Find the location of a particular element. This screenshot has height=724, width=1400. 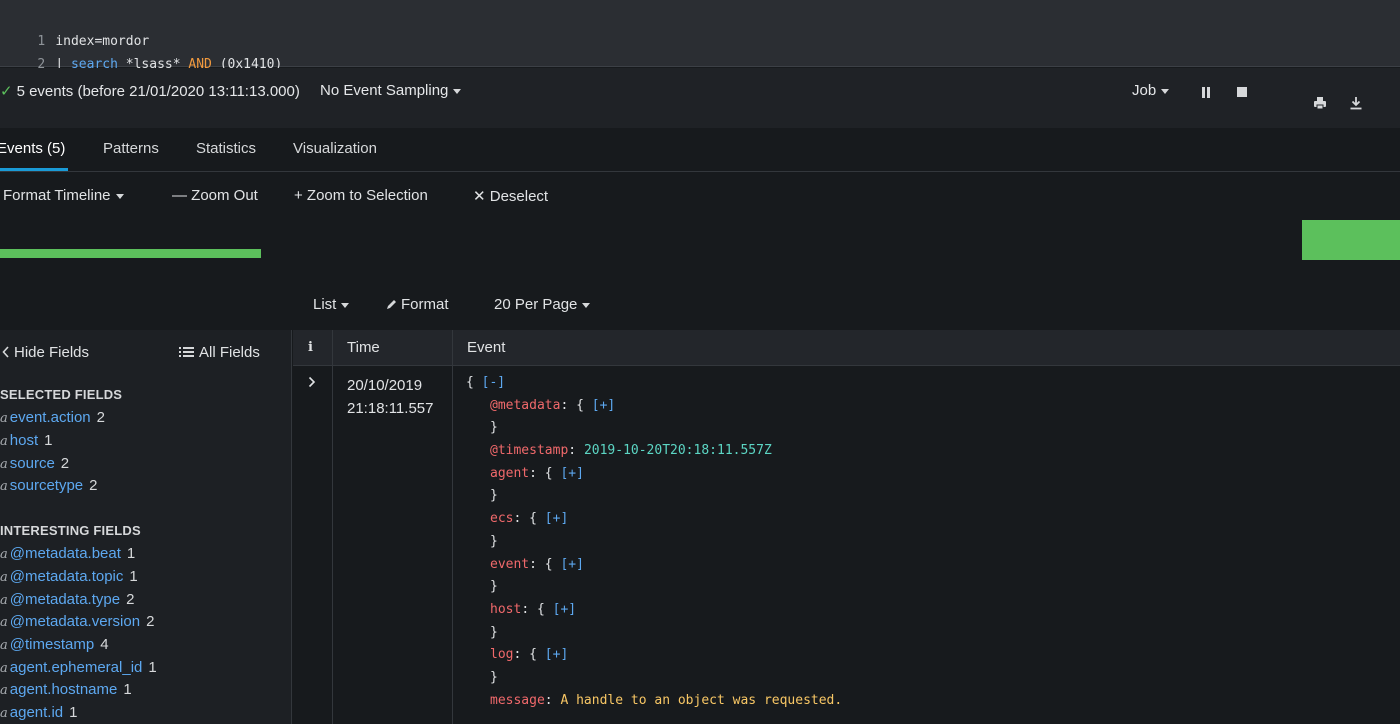

field-name: sourcetype is located at coordinates (46, 485).